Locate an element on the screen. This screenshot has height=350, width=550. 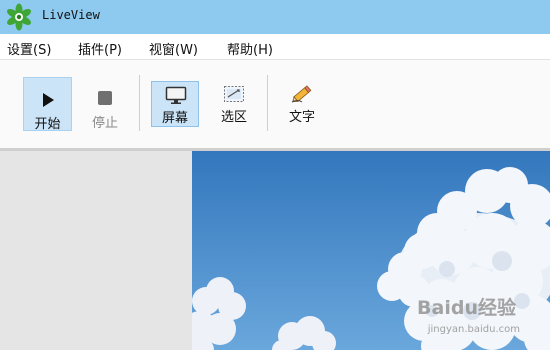
stop-icon is located at coordinates (105, 98).